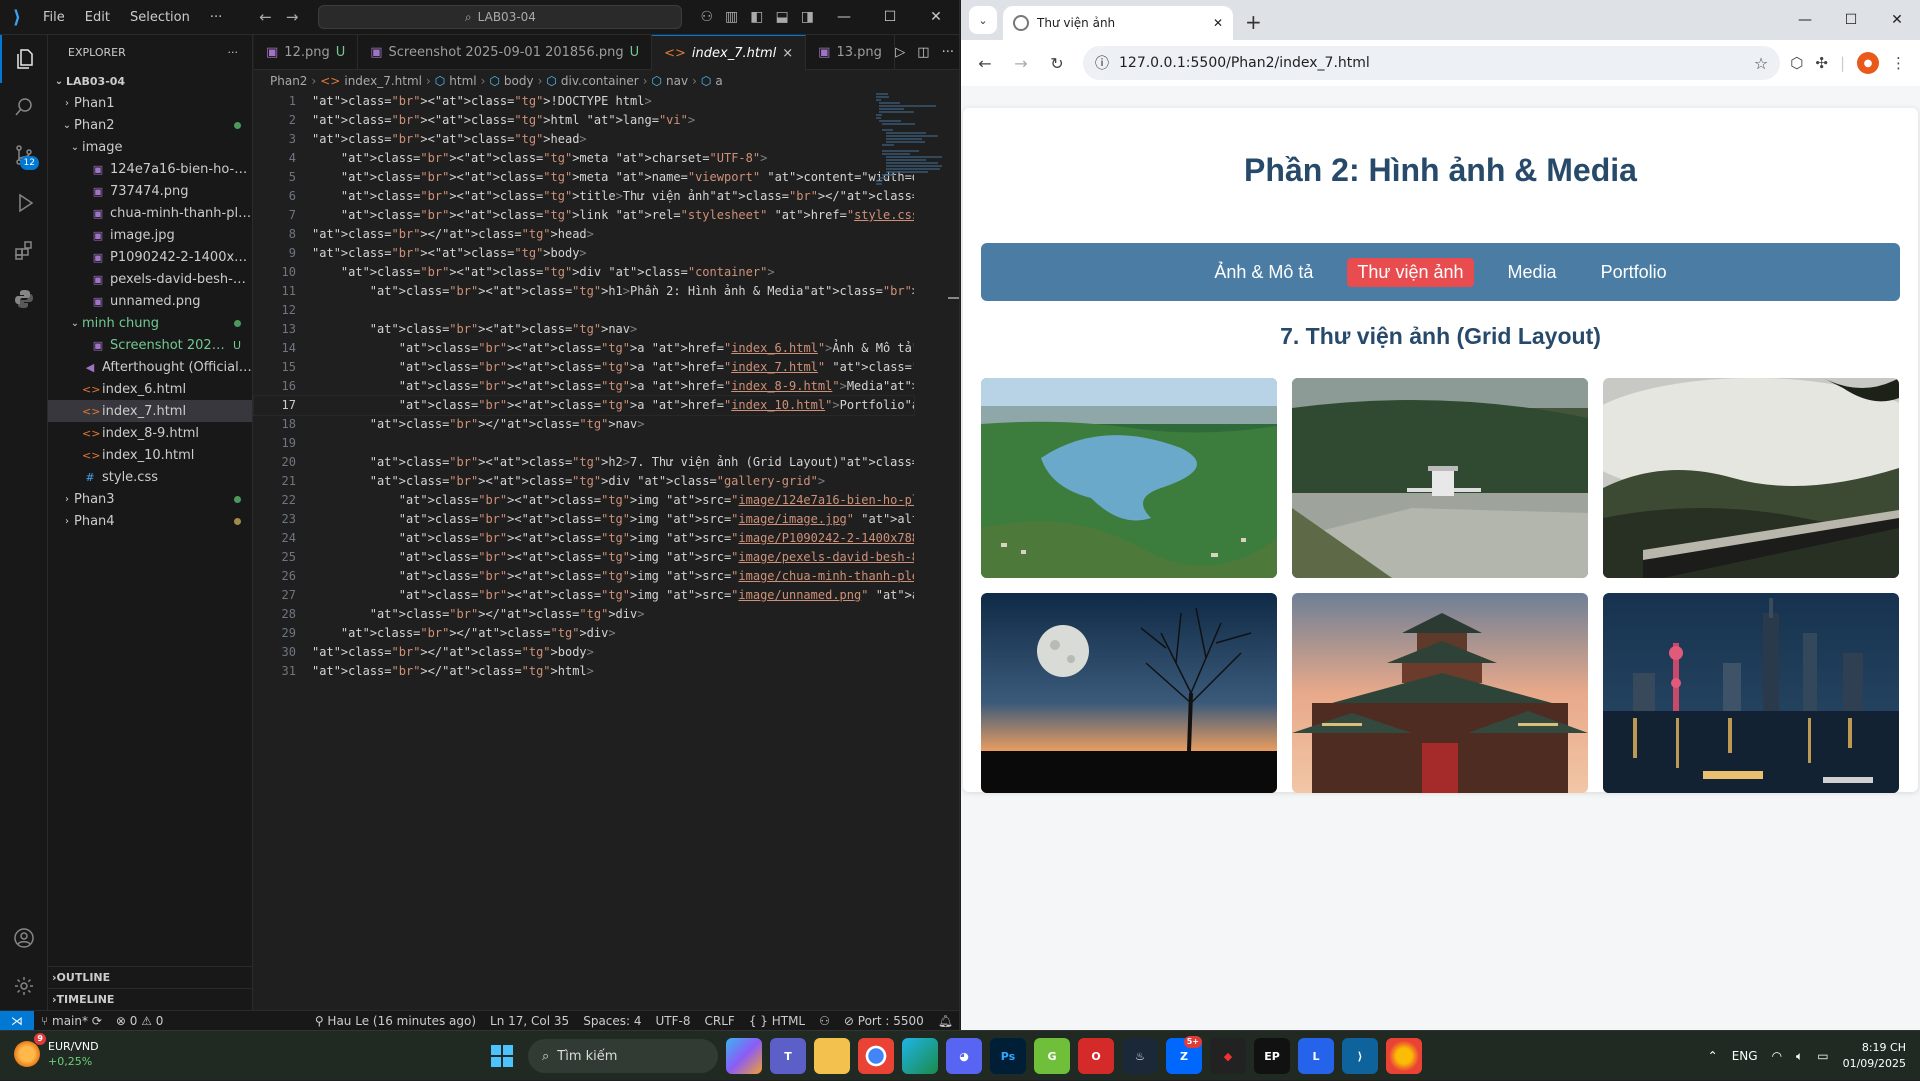  Describe the element at coordinates (150, 103) in the screenshot. I see `tree-item: › Phan1` at that location.